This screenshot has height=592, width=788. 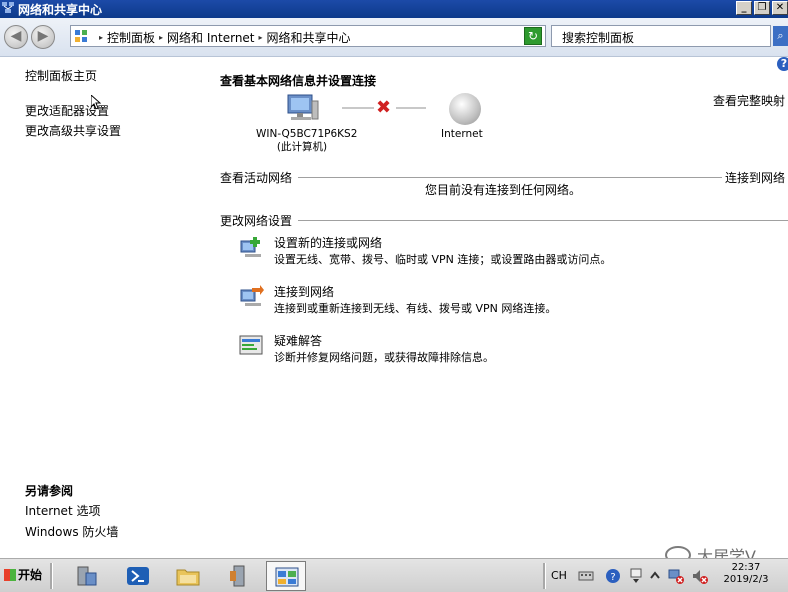 I want to click on network-tray-icon, so click(x=676, y=576).